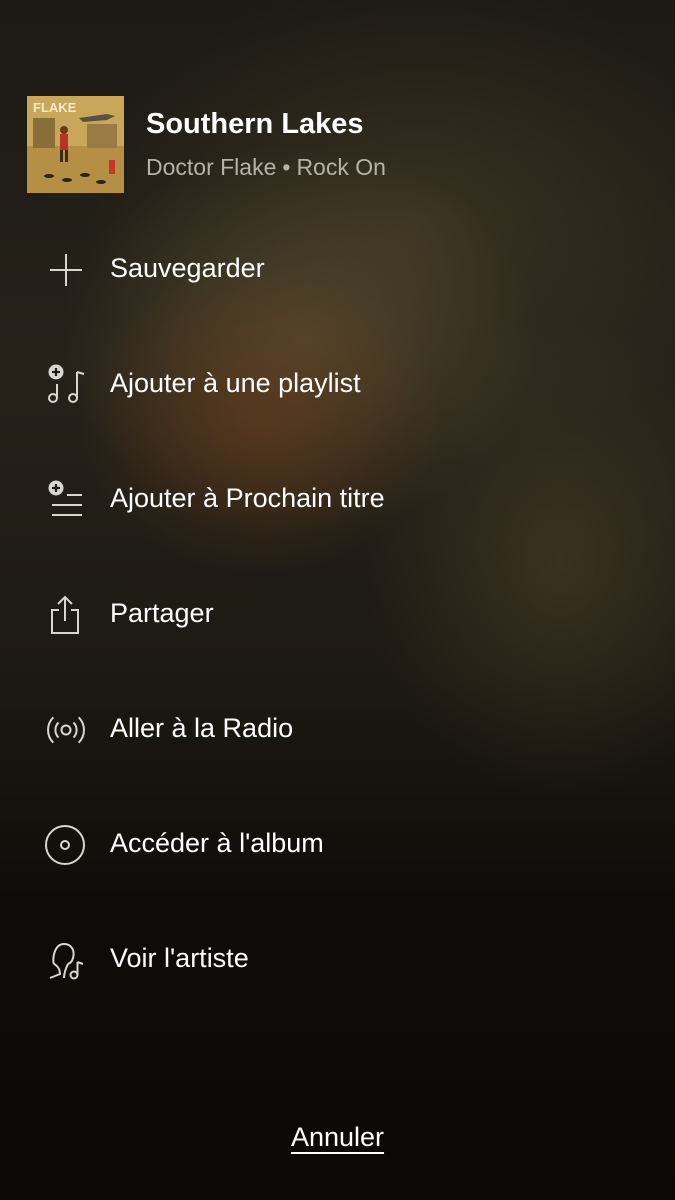 The image size is (675, 1200). Describe the element at coordinates (217, 843) in the screenshot. I see `menu-item-label: Accéder à l'album` at that location.